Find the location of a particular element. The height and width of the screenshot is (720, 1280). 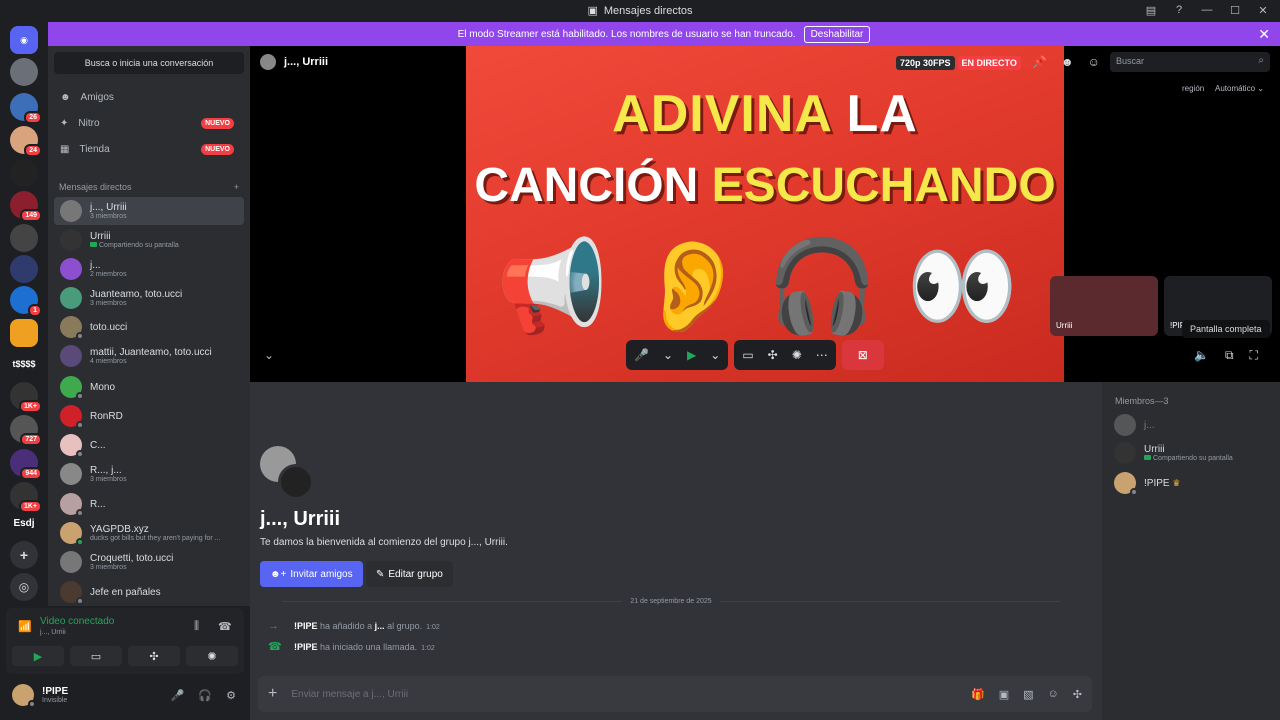

dm-sub-text: Compartiendo su pantalla is located at coordinates (139, 245).